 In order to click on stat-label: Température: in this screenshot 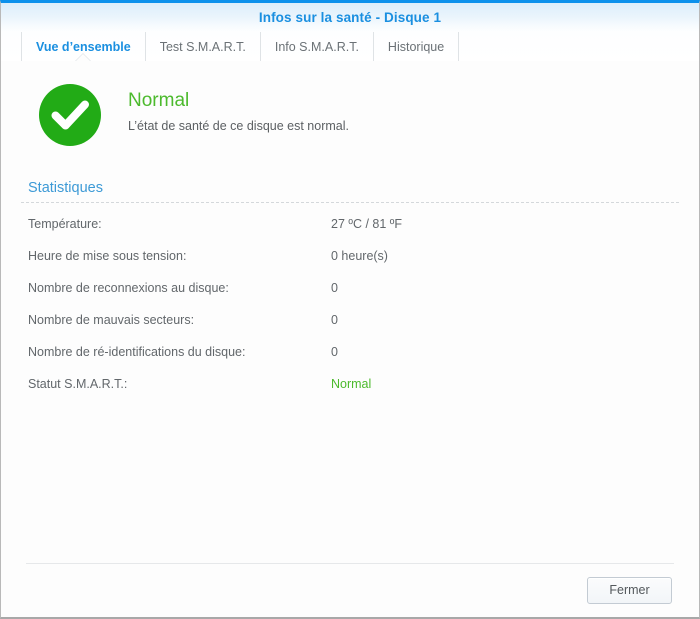, I will do `click(65, 224)`.